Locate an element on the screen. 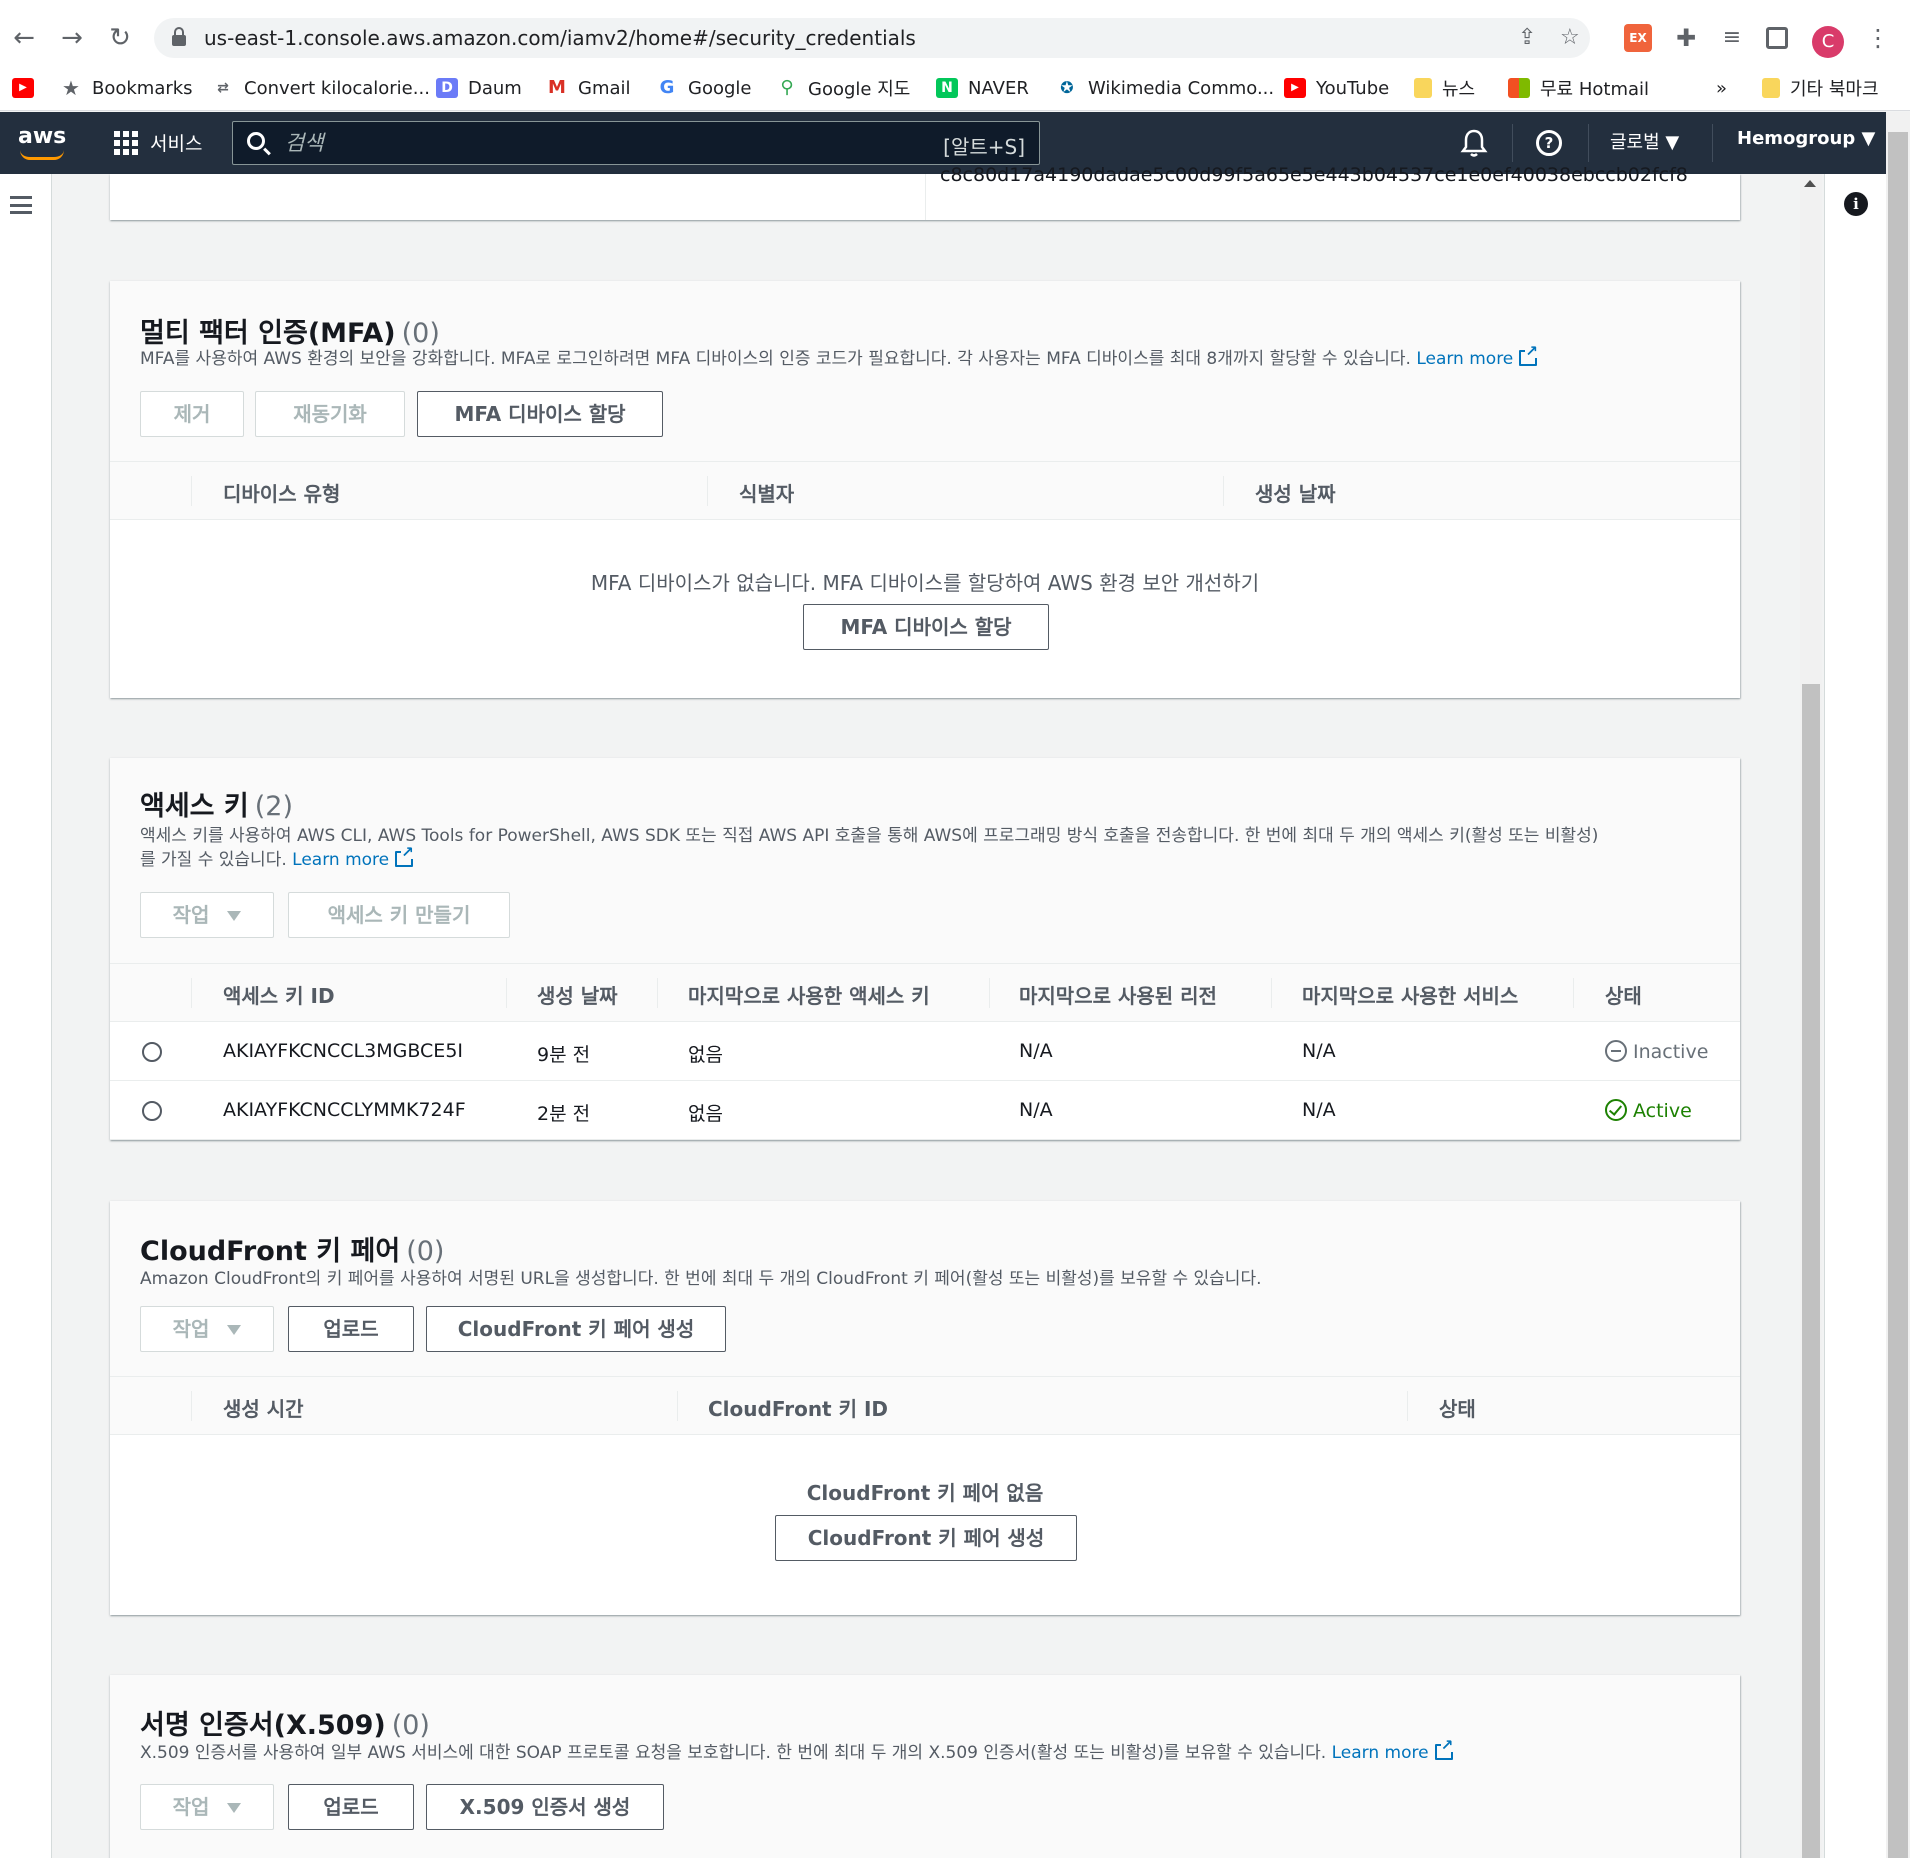  x509-count: (0) is located at coordinates (410, 1725).